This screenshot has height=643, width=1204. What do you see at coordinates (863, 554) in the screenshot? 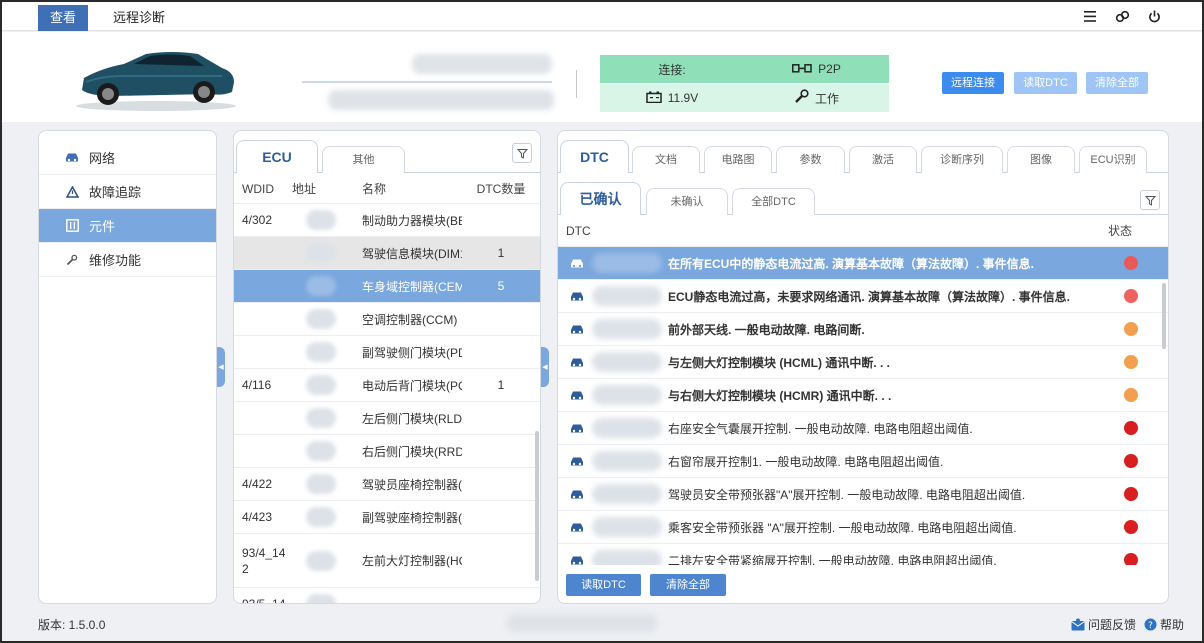
I see `dtc-row: 二排左安全带紧缩展开控制. 一般电动故障. 电路电阻超出阈值.` at bounding box center [863, 554].